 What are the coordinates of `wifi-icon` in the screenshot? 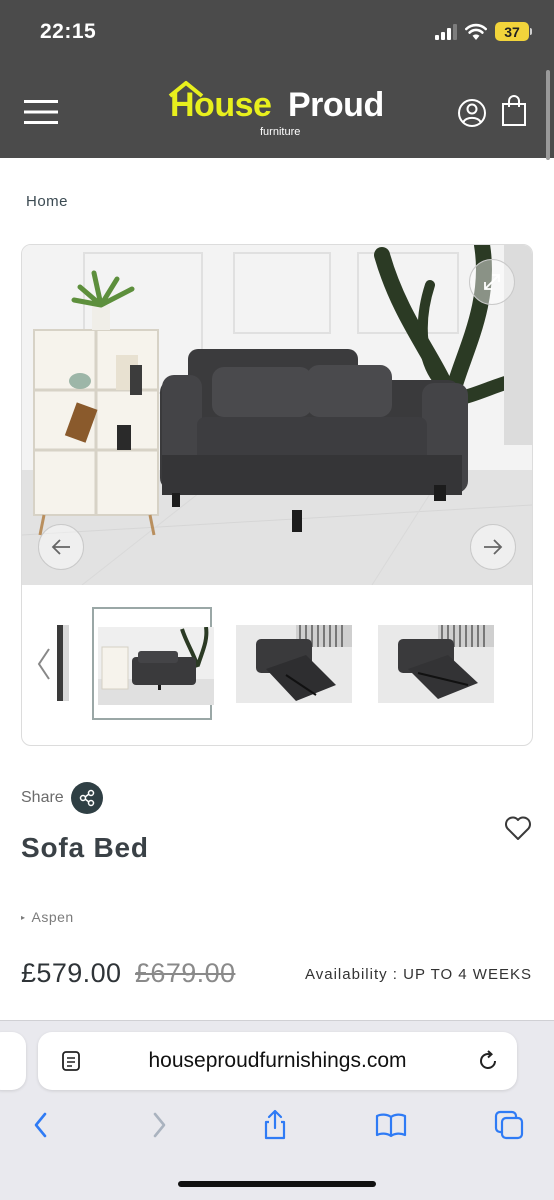 It's located at (476, 31).